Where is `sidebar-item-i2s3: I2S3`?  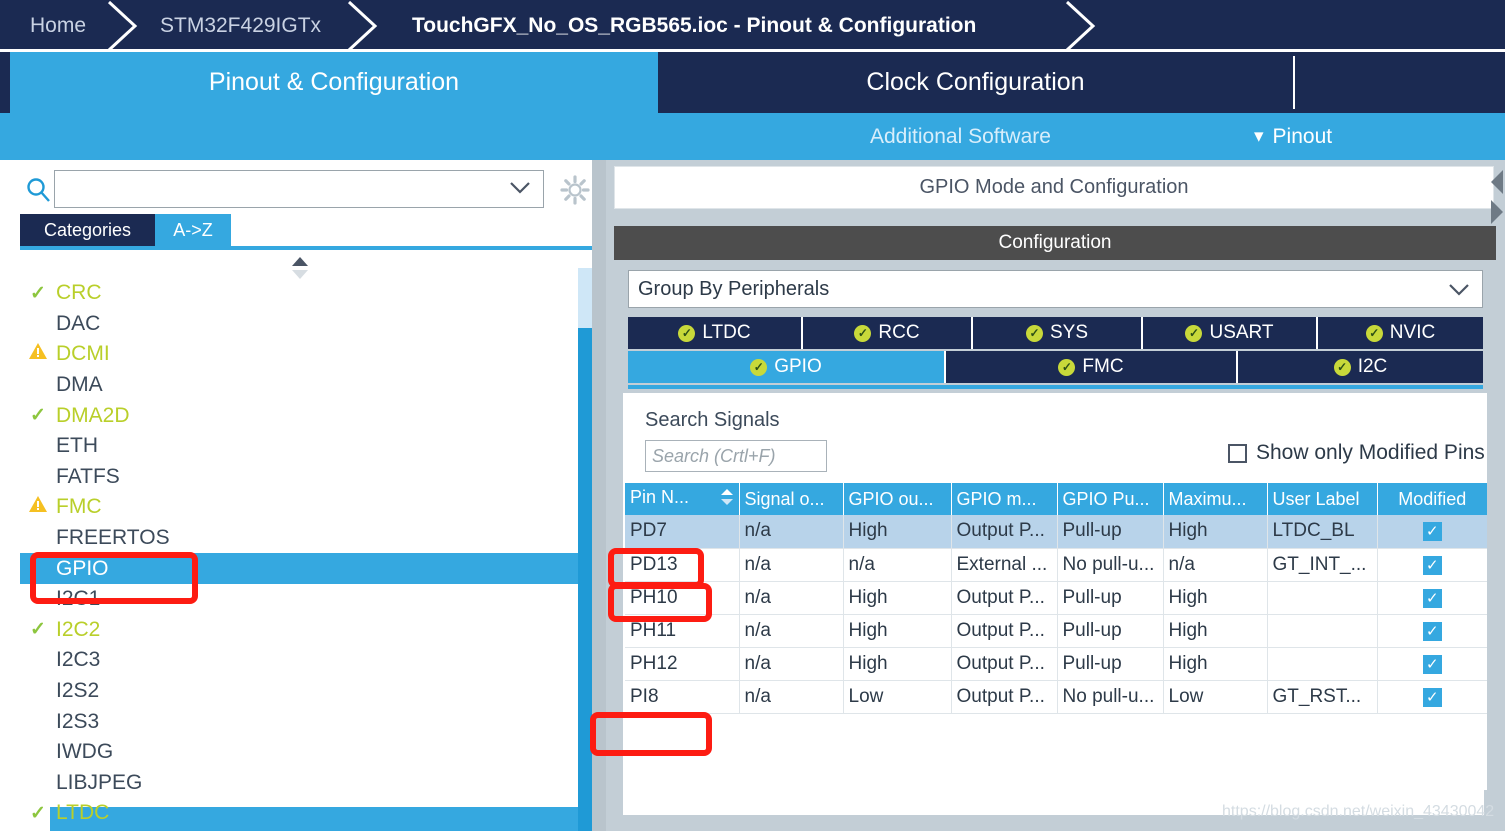
sidebar-item-i2s3: I2S3 is located at coordinates (300, 721).